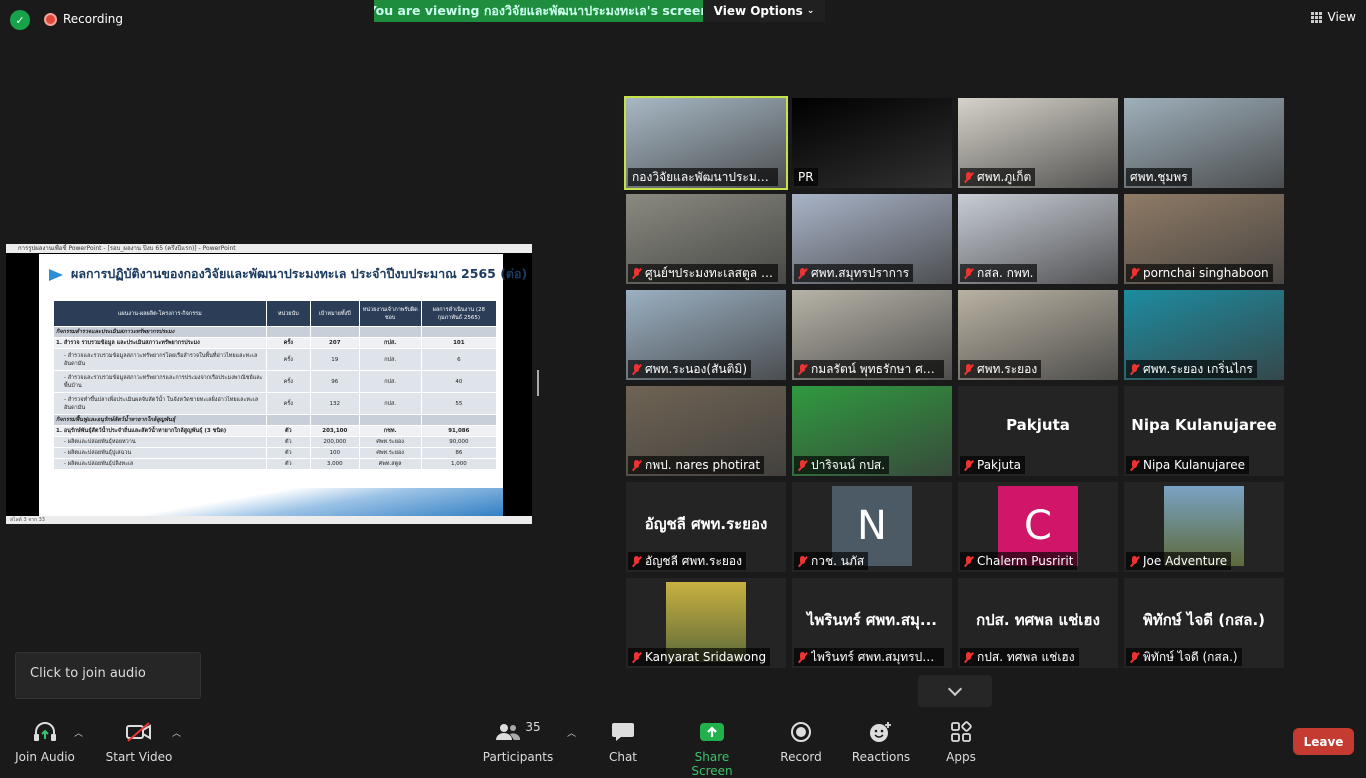 The image size is (1366, 778). What do you see at coordinates (160, 332) in the screenshot?
I see `table-cell: กิจกรรมสำรวจและประเมินสภาวะทรัพยากรประมง` at bounding box center [160, 332].